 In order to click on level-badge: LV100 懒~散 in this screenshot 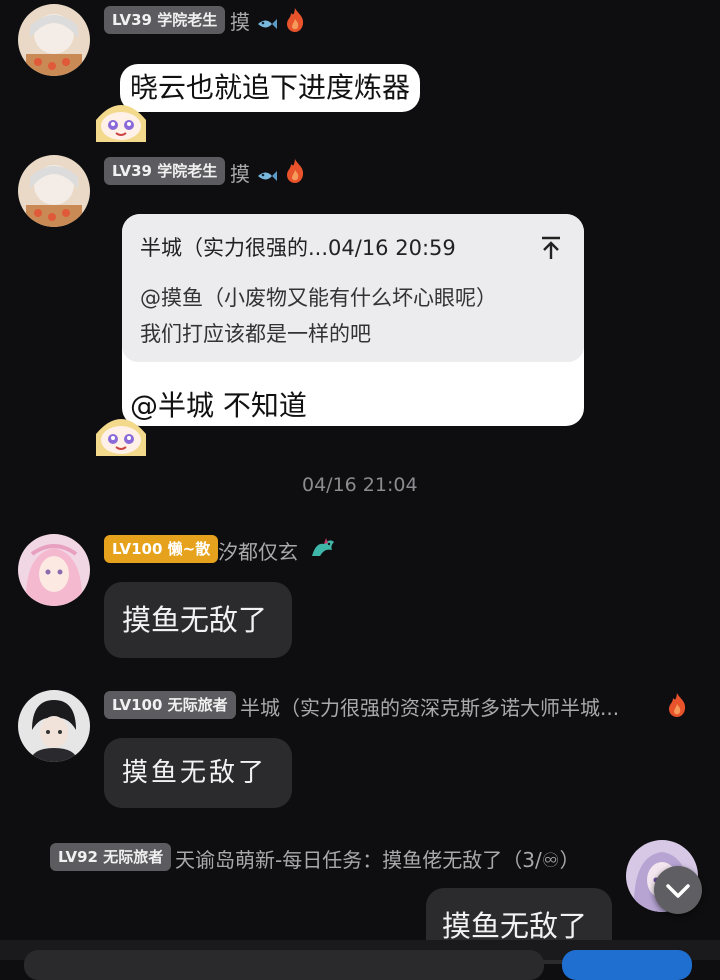, I will do `click(161, 549)`.